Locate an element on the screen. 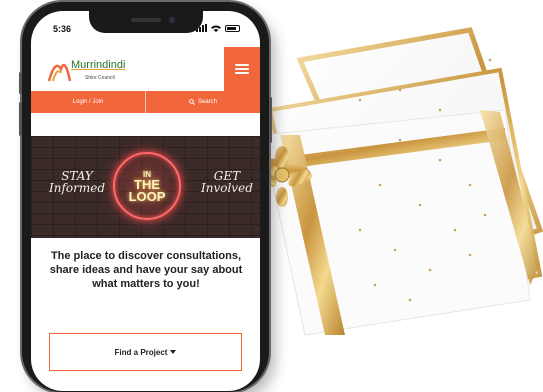  caret-down-icon is located at coordinates (173, 352).